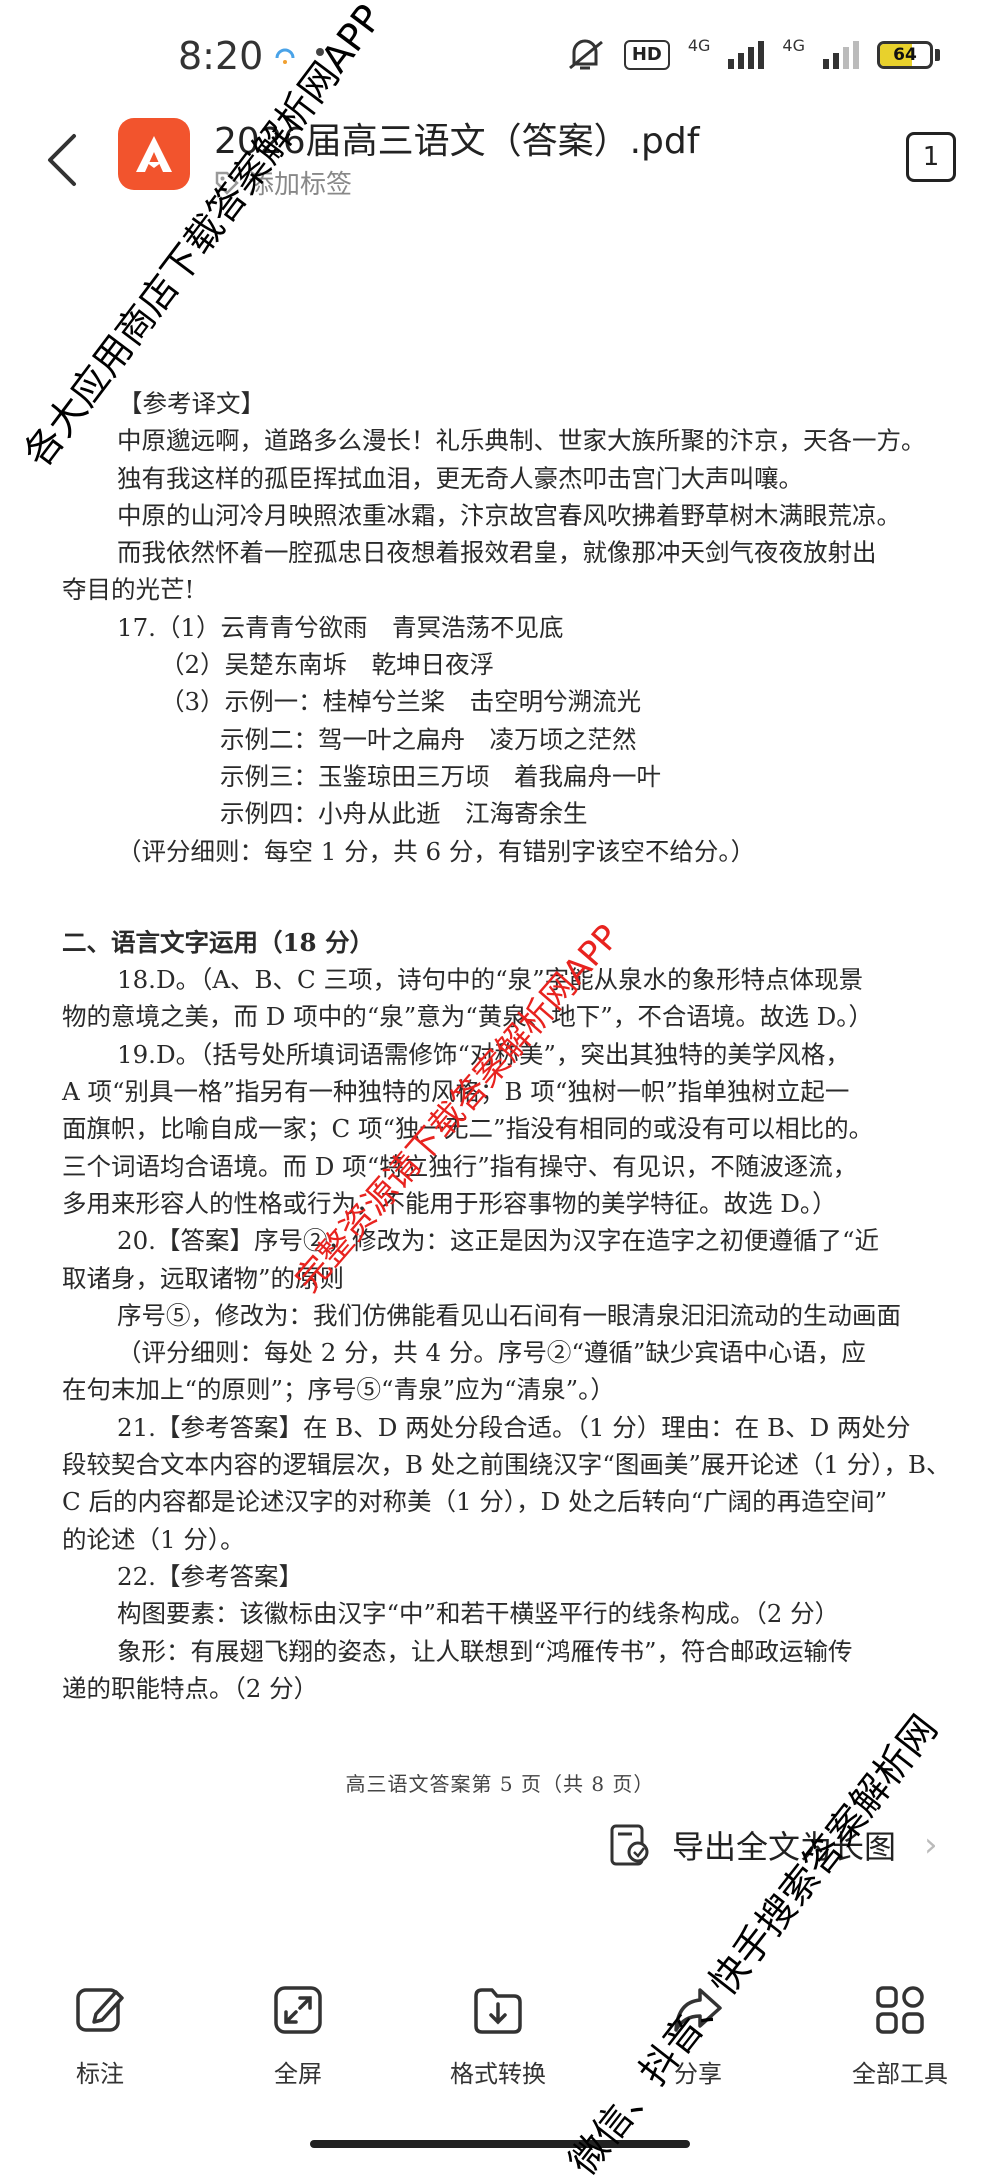  Describe the element at coordinates (210, 1576) in the screenshot. I see `q22-line: 22.【参考答案】` at that location.